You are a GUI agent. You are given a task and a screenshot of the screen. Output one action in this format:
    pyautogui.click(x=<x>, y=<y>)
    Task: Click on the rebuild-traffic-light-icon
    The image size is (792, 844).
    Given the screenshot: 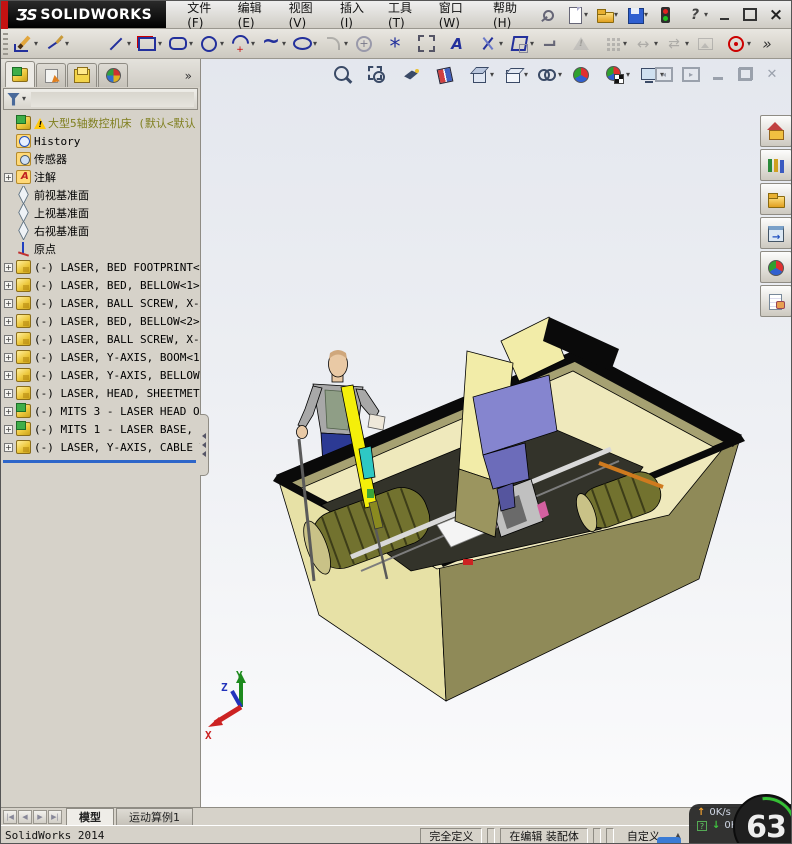 What is the action you would take?
    pyautogui.click(x=668, y=15)
    